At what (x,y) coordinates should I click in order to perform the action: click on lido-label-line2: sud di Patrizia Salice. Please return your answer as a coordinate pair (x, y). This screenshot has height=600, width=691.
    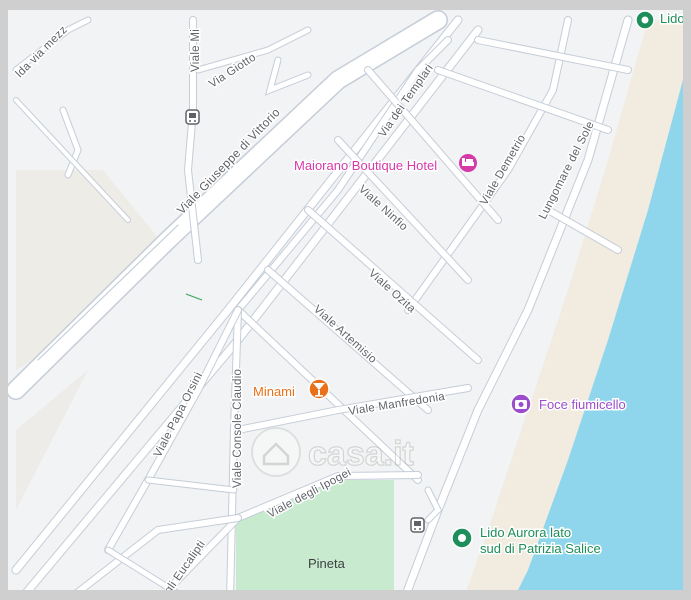
    Looking at the image, I should click on (540, 548).